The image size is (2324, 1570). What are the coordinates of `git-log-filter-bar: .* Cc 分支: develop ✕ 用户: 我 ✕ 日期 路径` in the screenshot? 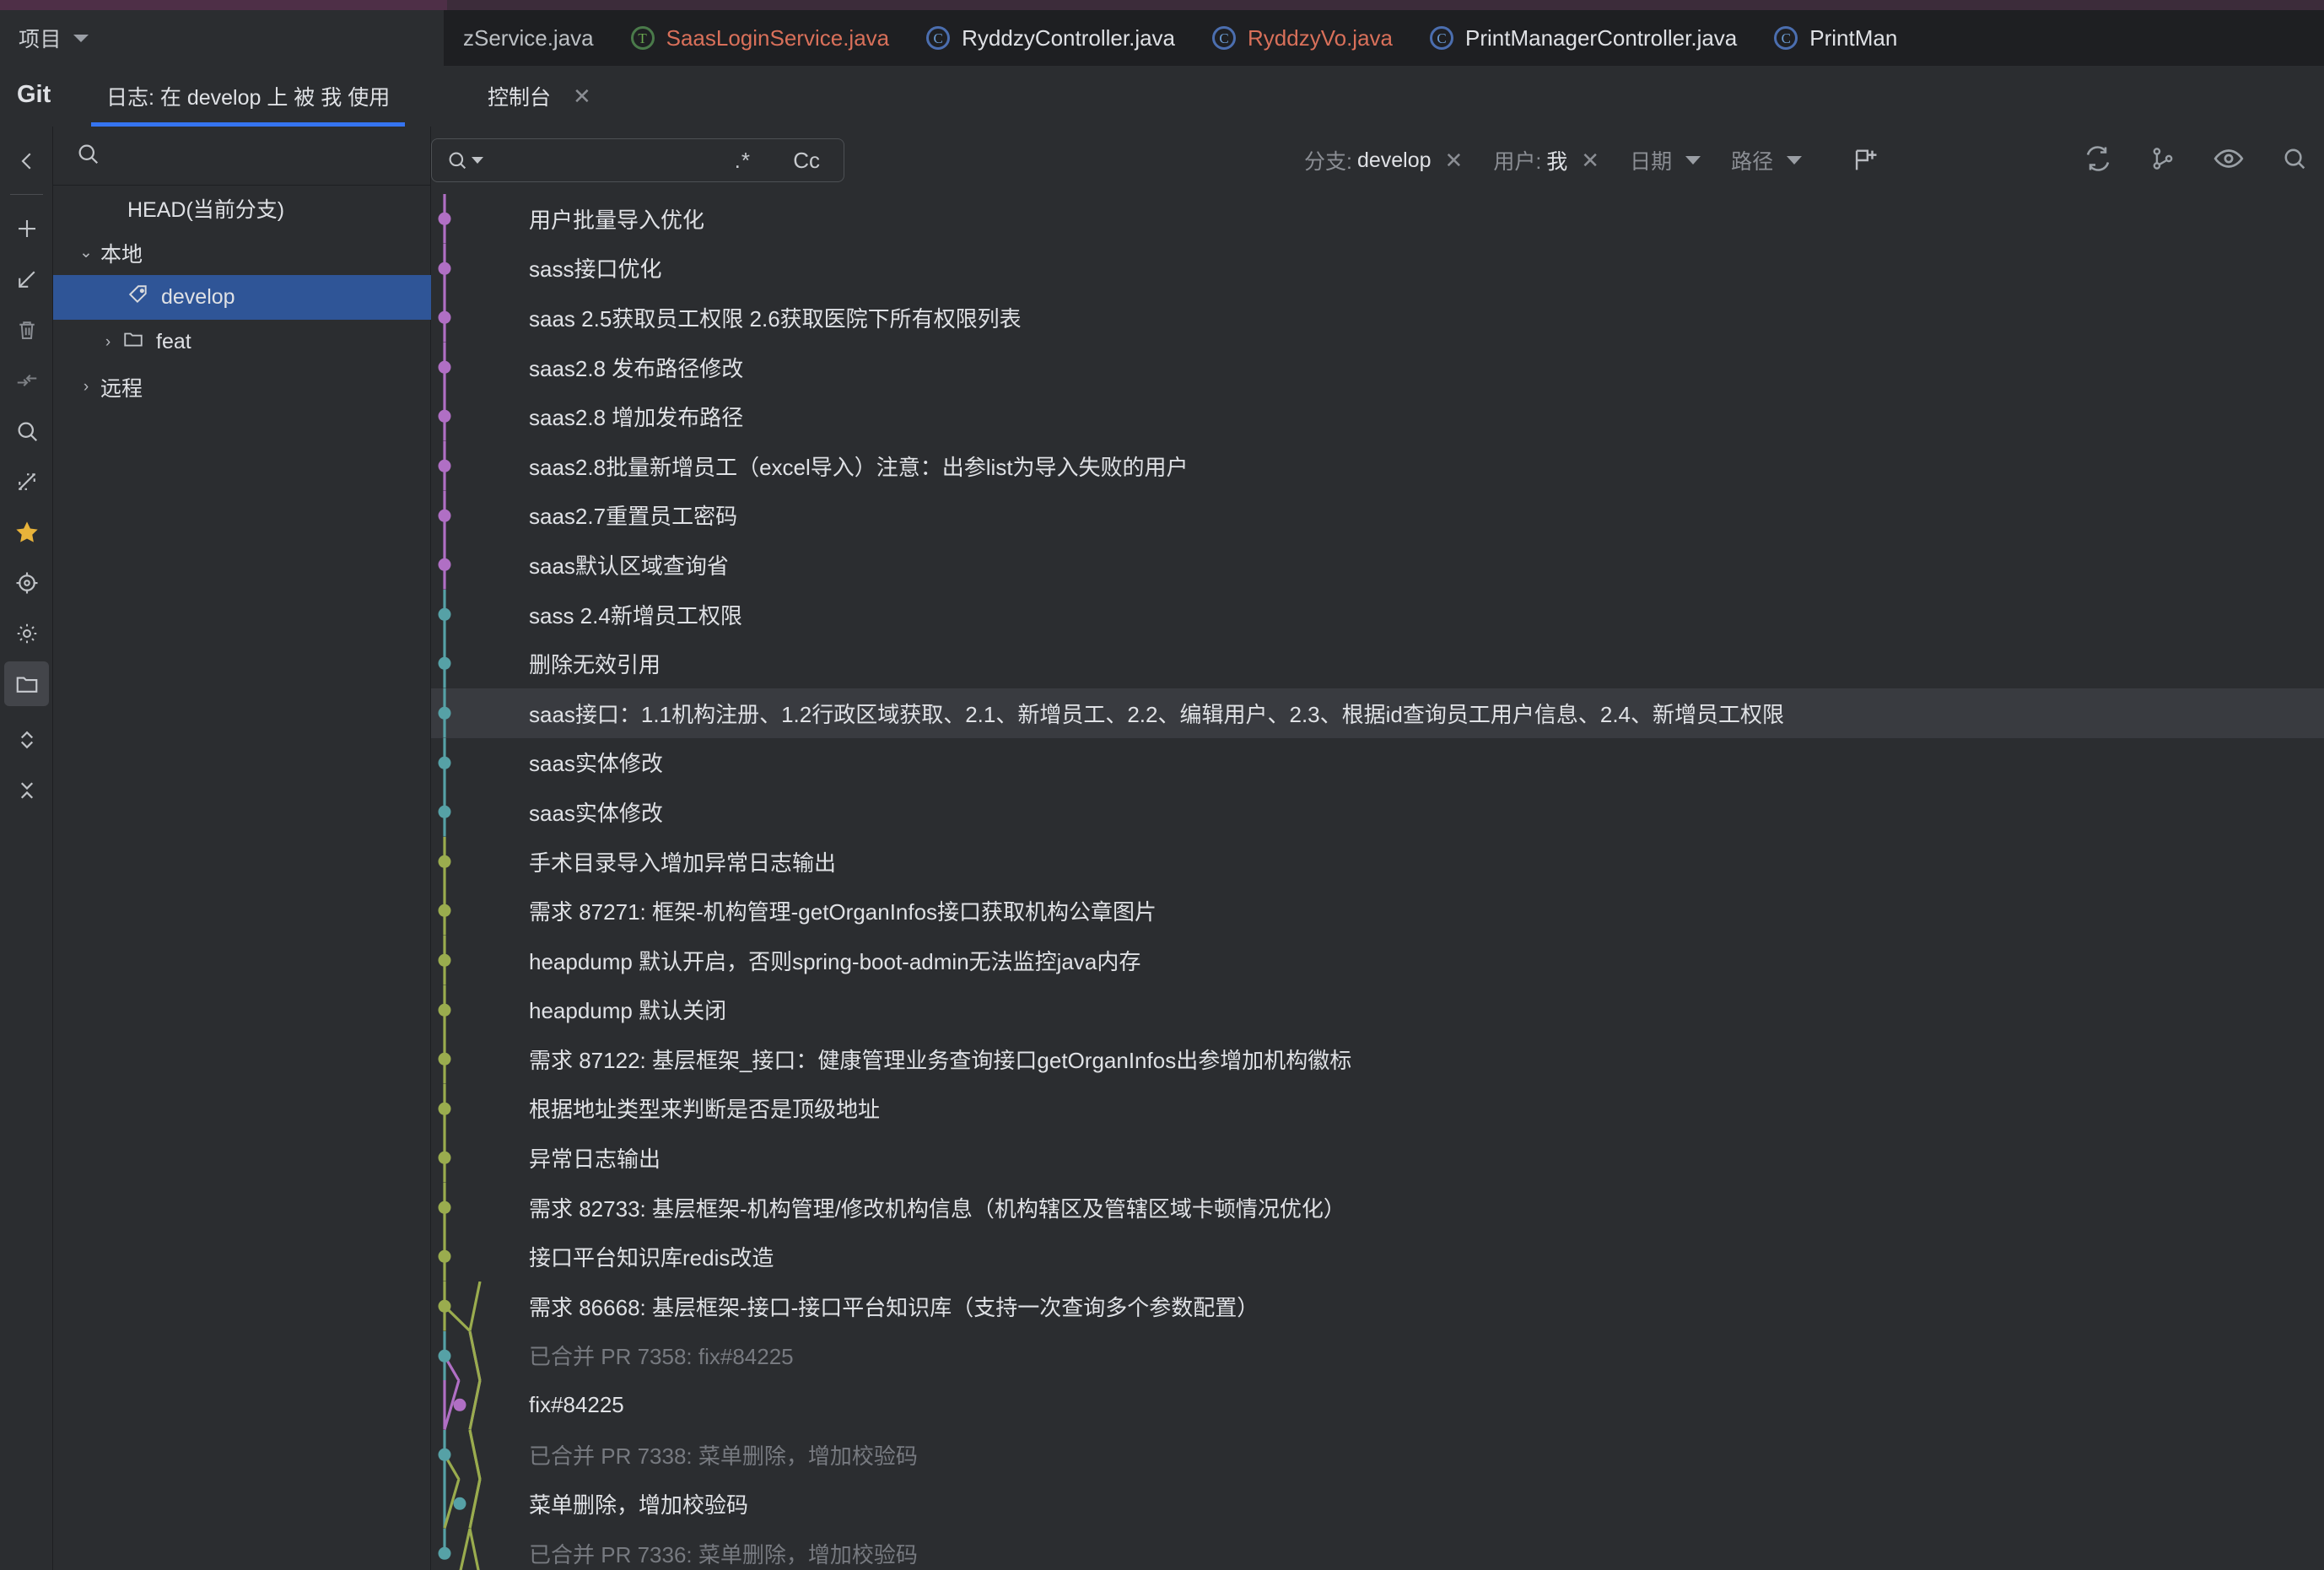 It's located at (1377, 160).